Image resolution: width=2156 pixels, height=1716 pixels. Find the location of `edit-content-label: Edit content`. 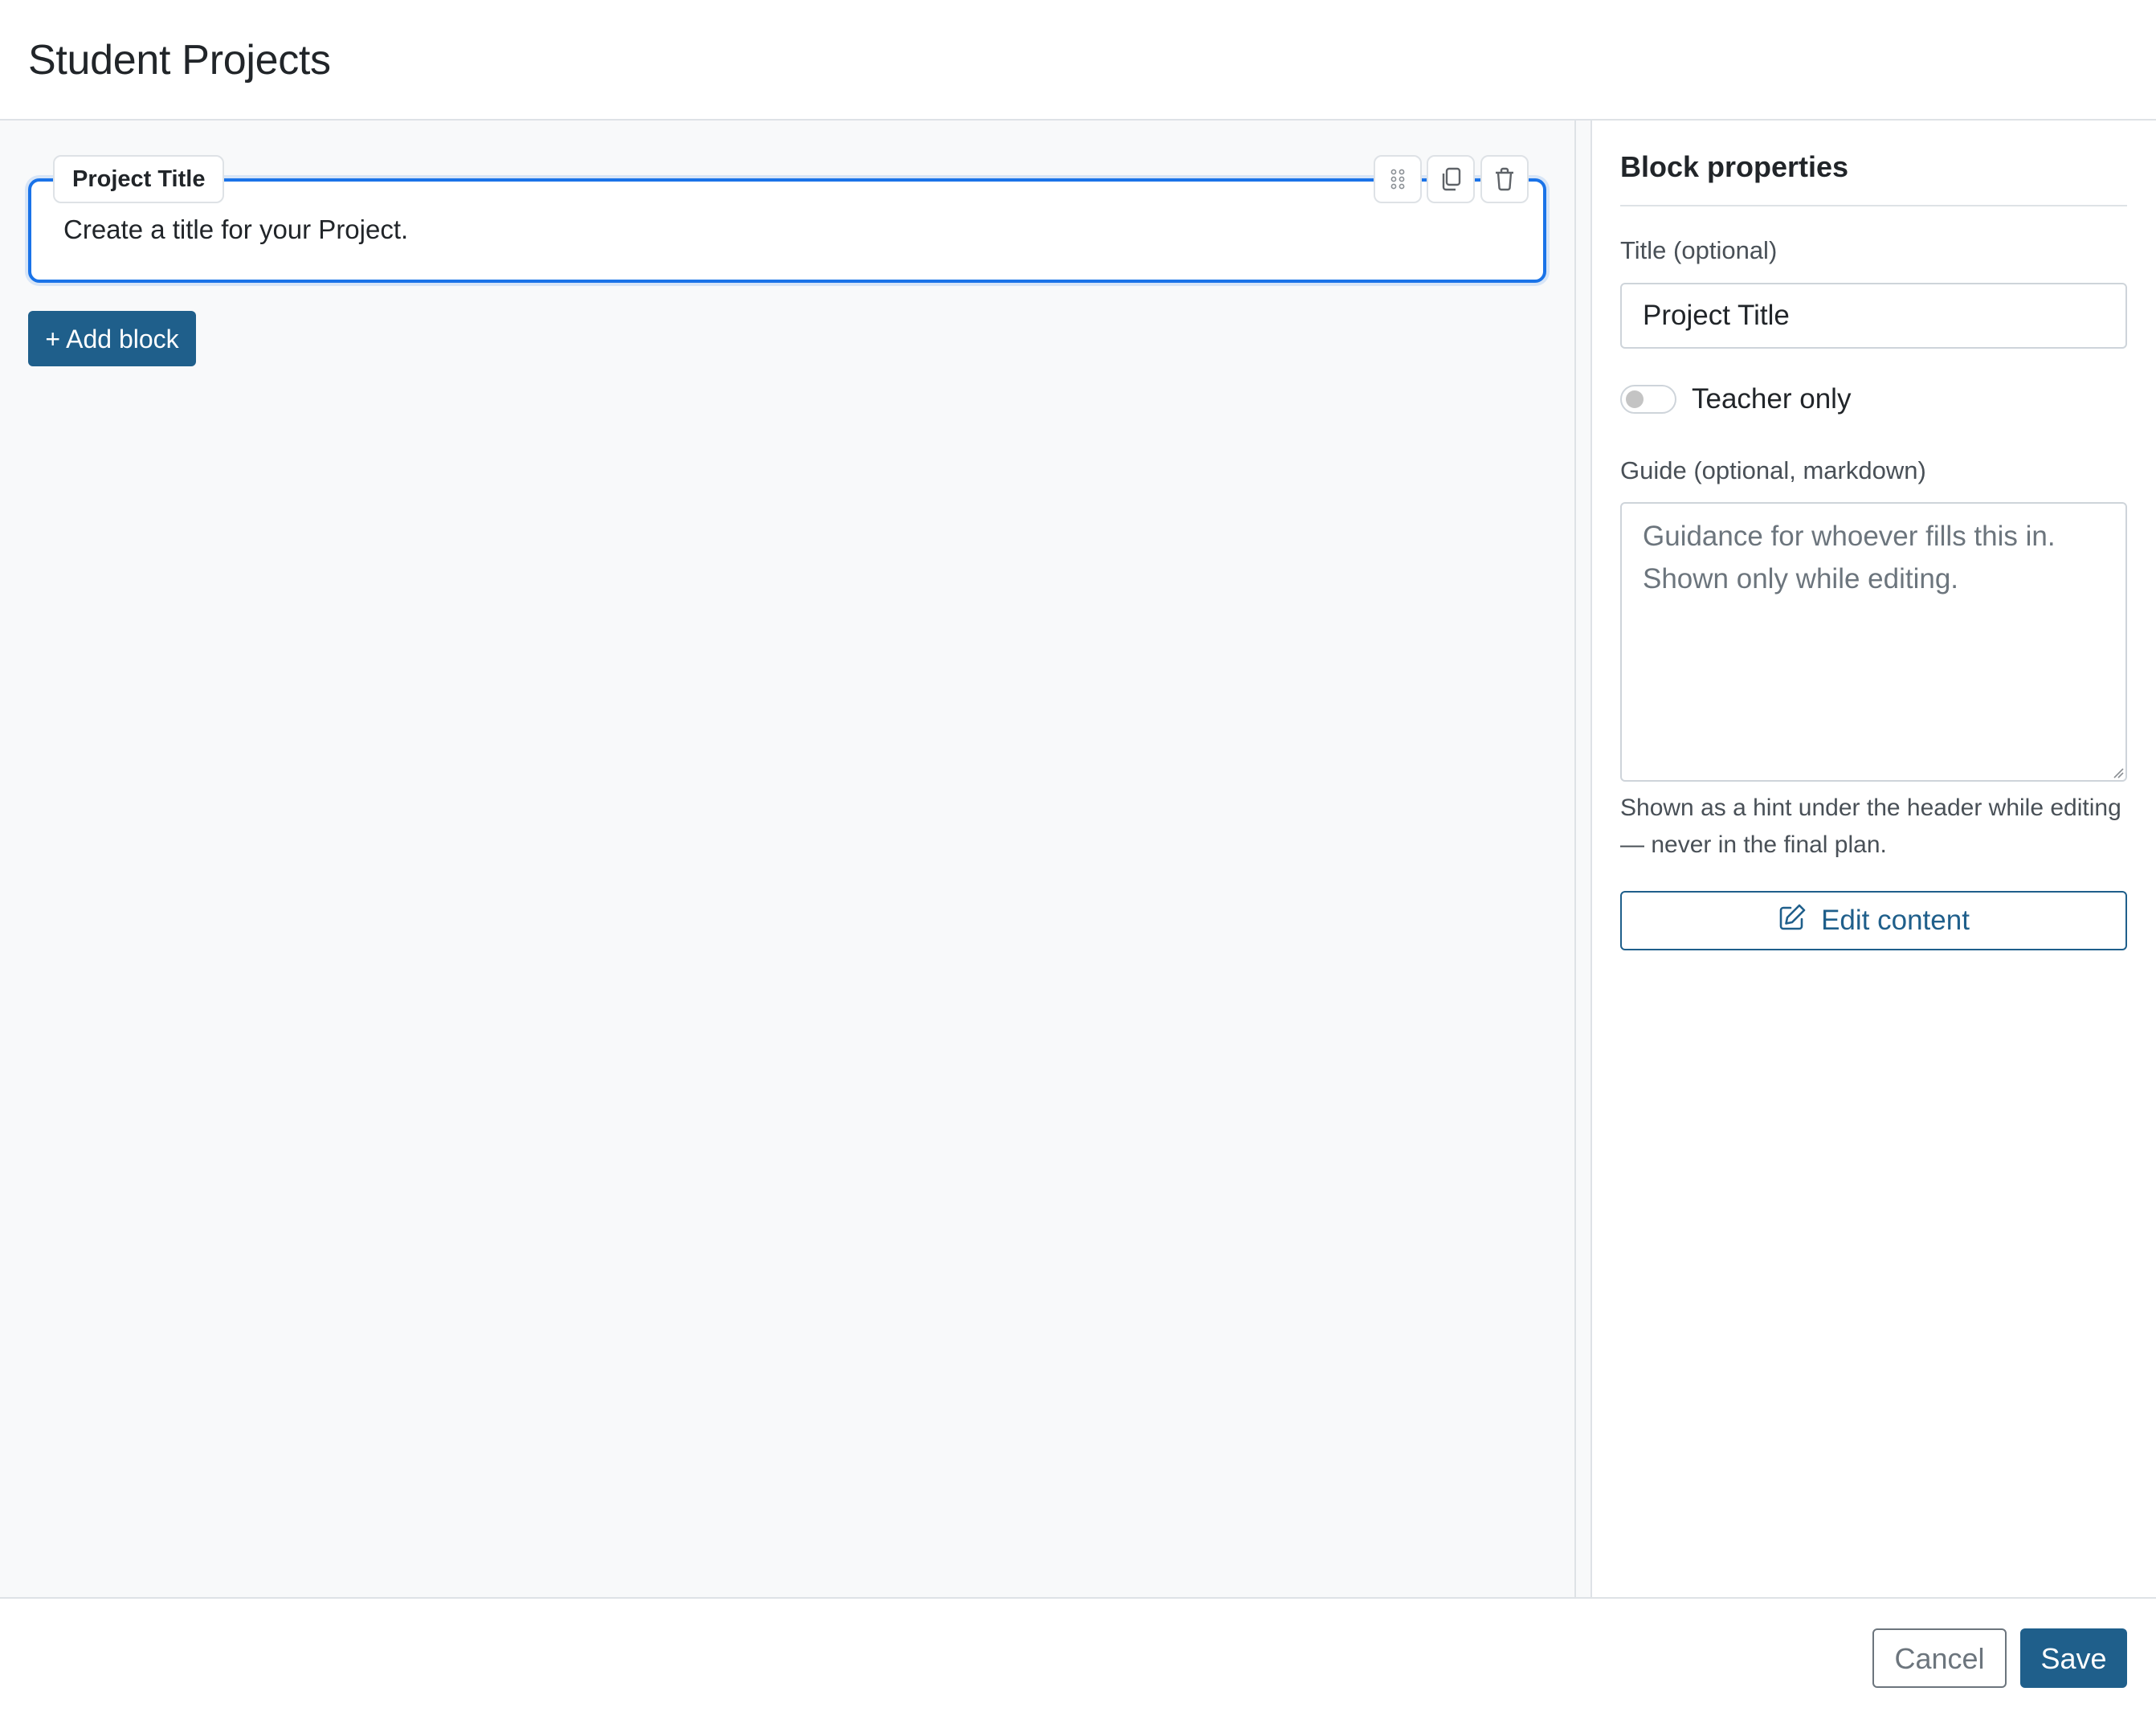

edit-content-label: Edit content is located at coordinates (1895, 920).